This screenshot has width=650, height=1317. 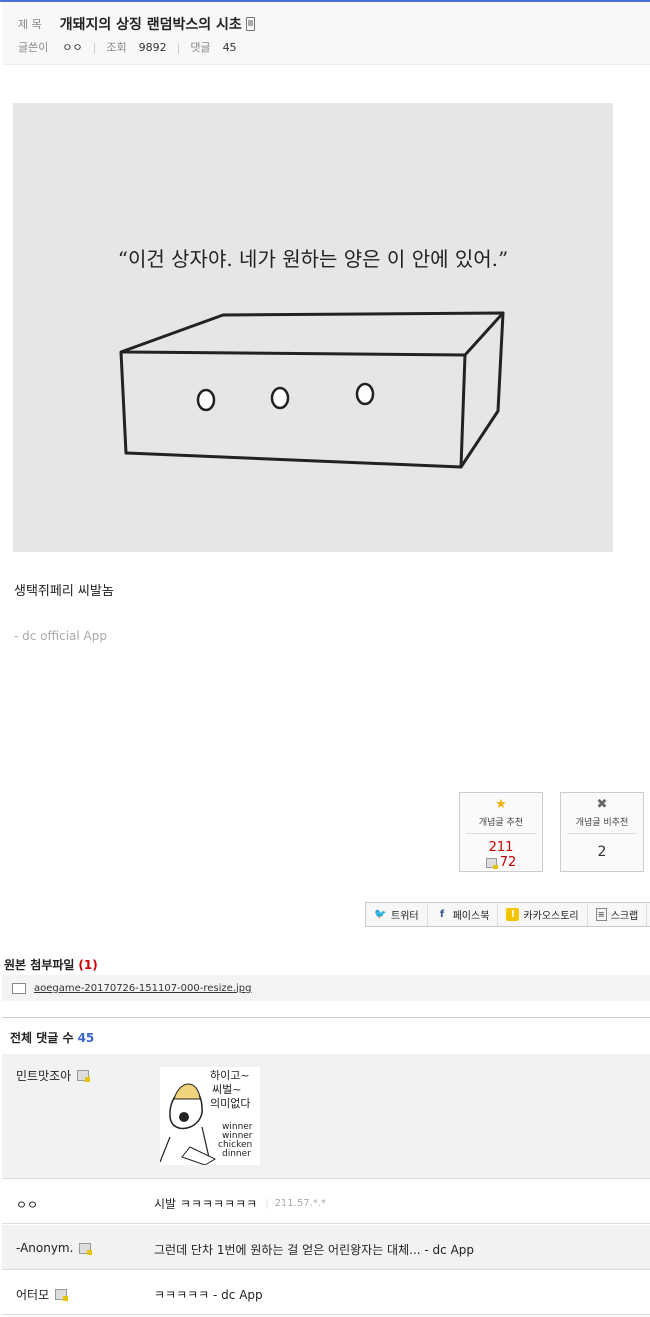 I want to click on x-icon: ✖, so click(x=602, y=804).